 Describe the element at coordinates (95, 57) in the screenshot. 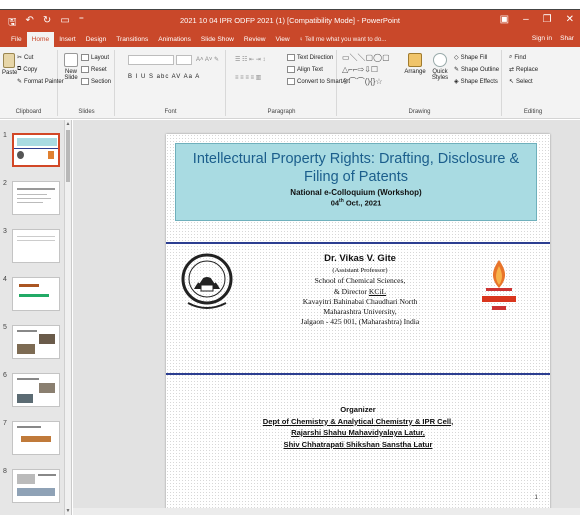

I see `layout-button: Layout` at that location.